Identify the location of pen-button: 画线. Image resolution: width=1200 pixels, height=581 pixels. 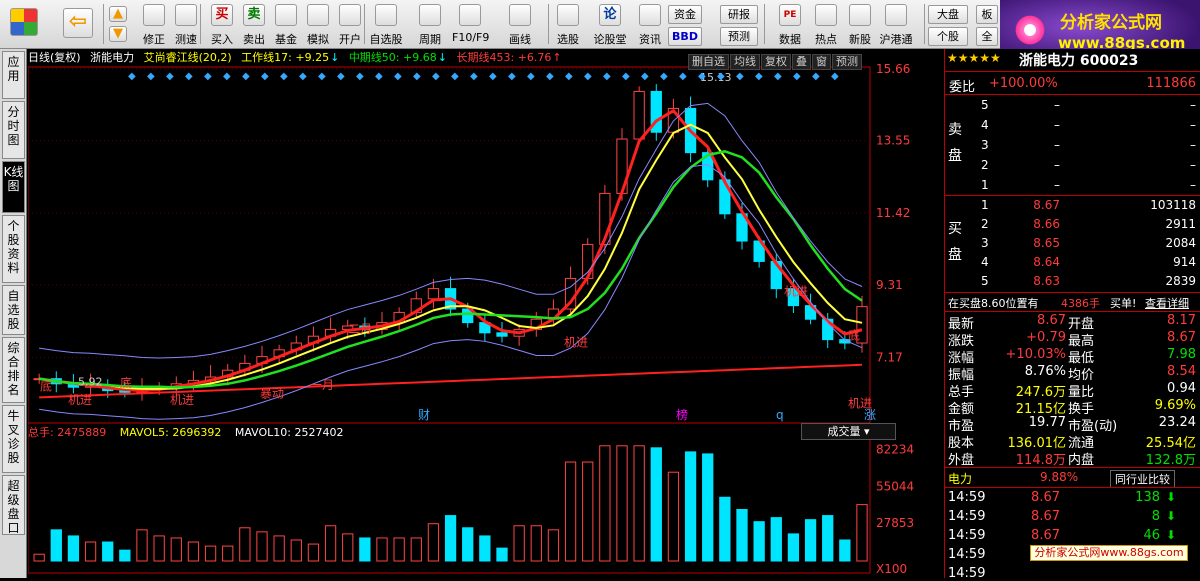
(520, 24).